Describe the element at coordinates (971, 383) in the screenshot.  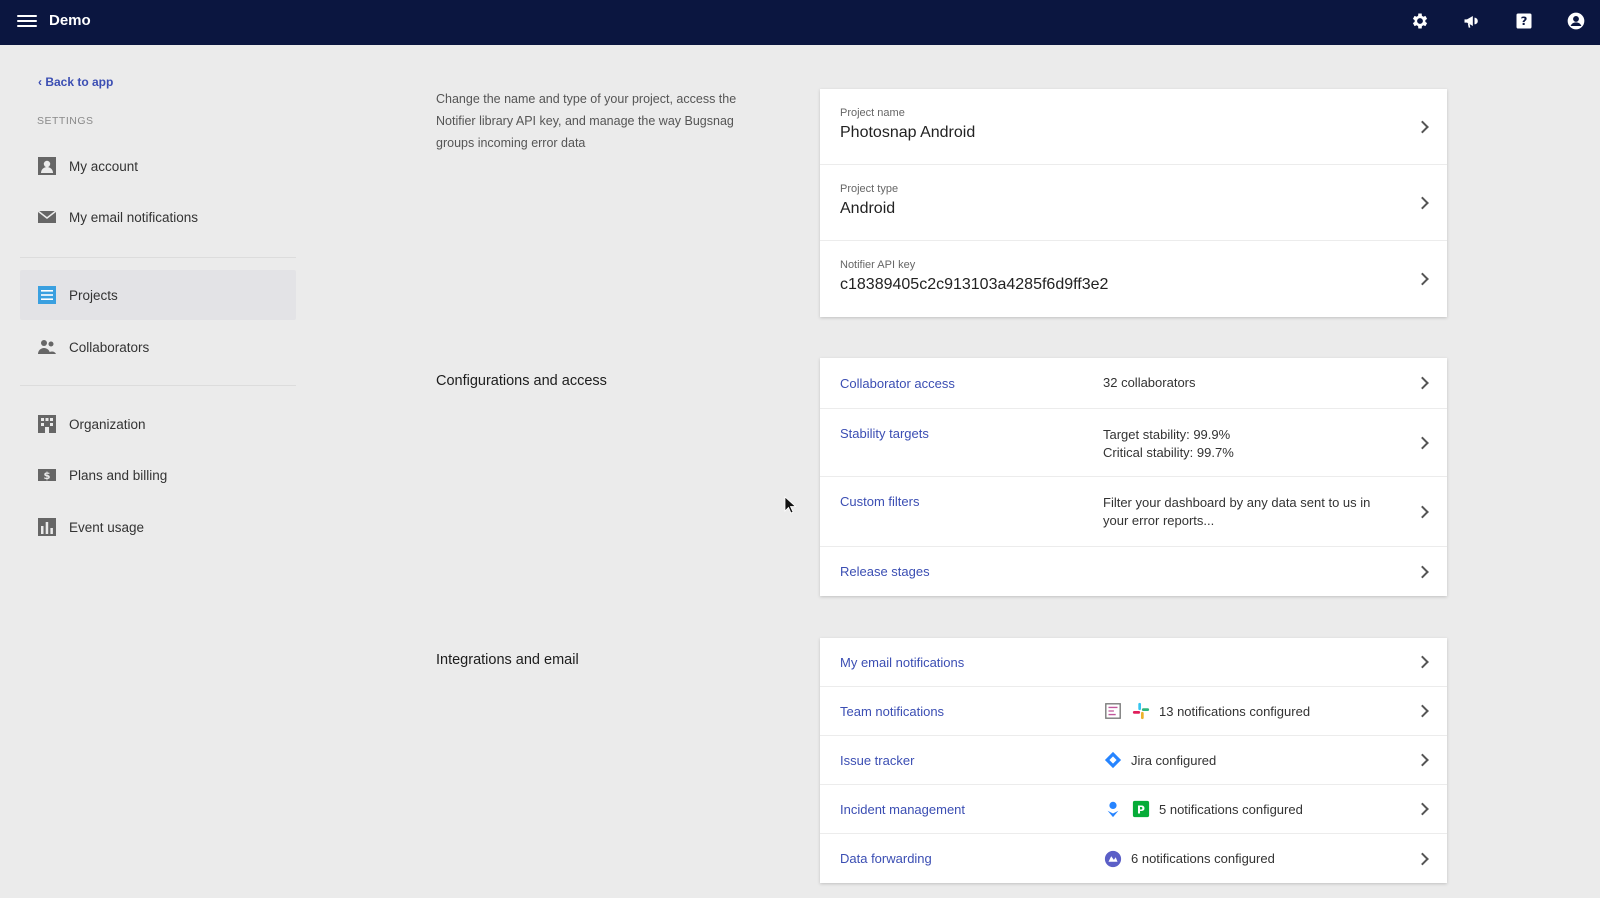
I see `row-label: Collaborator access` at that location.